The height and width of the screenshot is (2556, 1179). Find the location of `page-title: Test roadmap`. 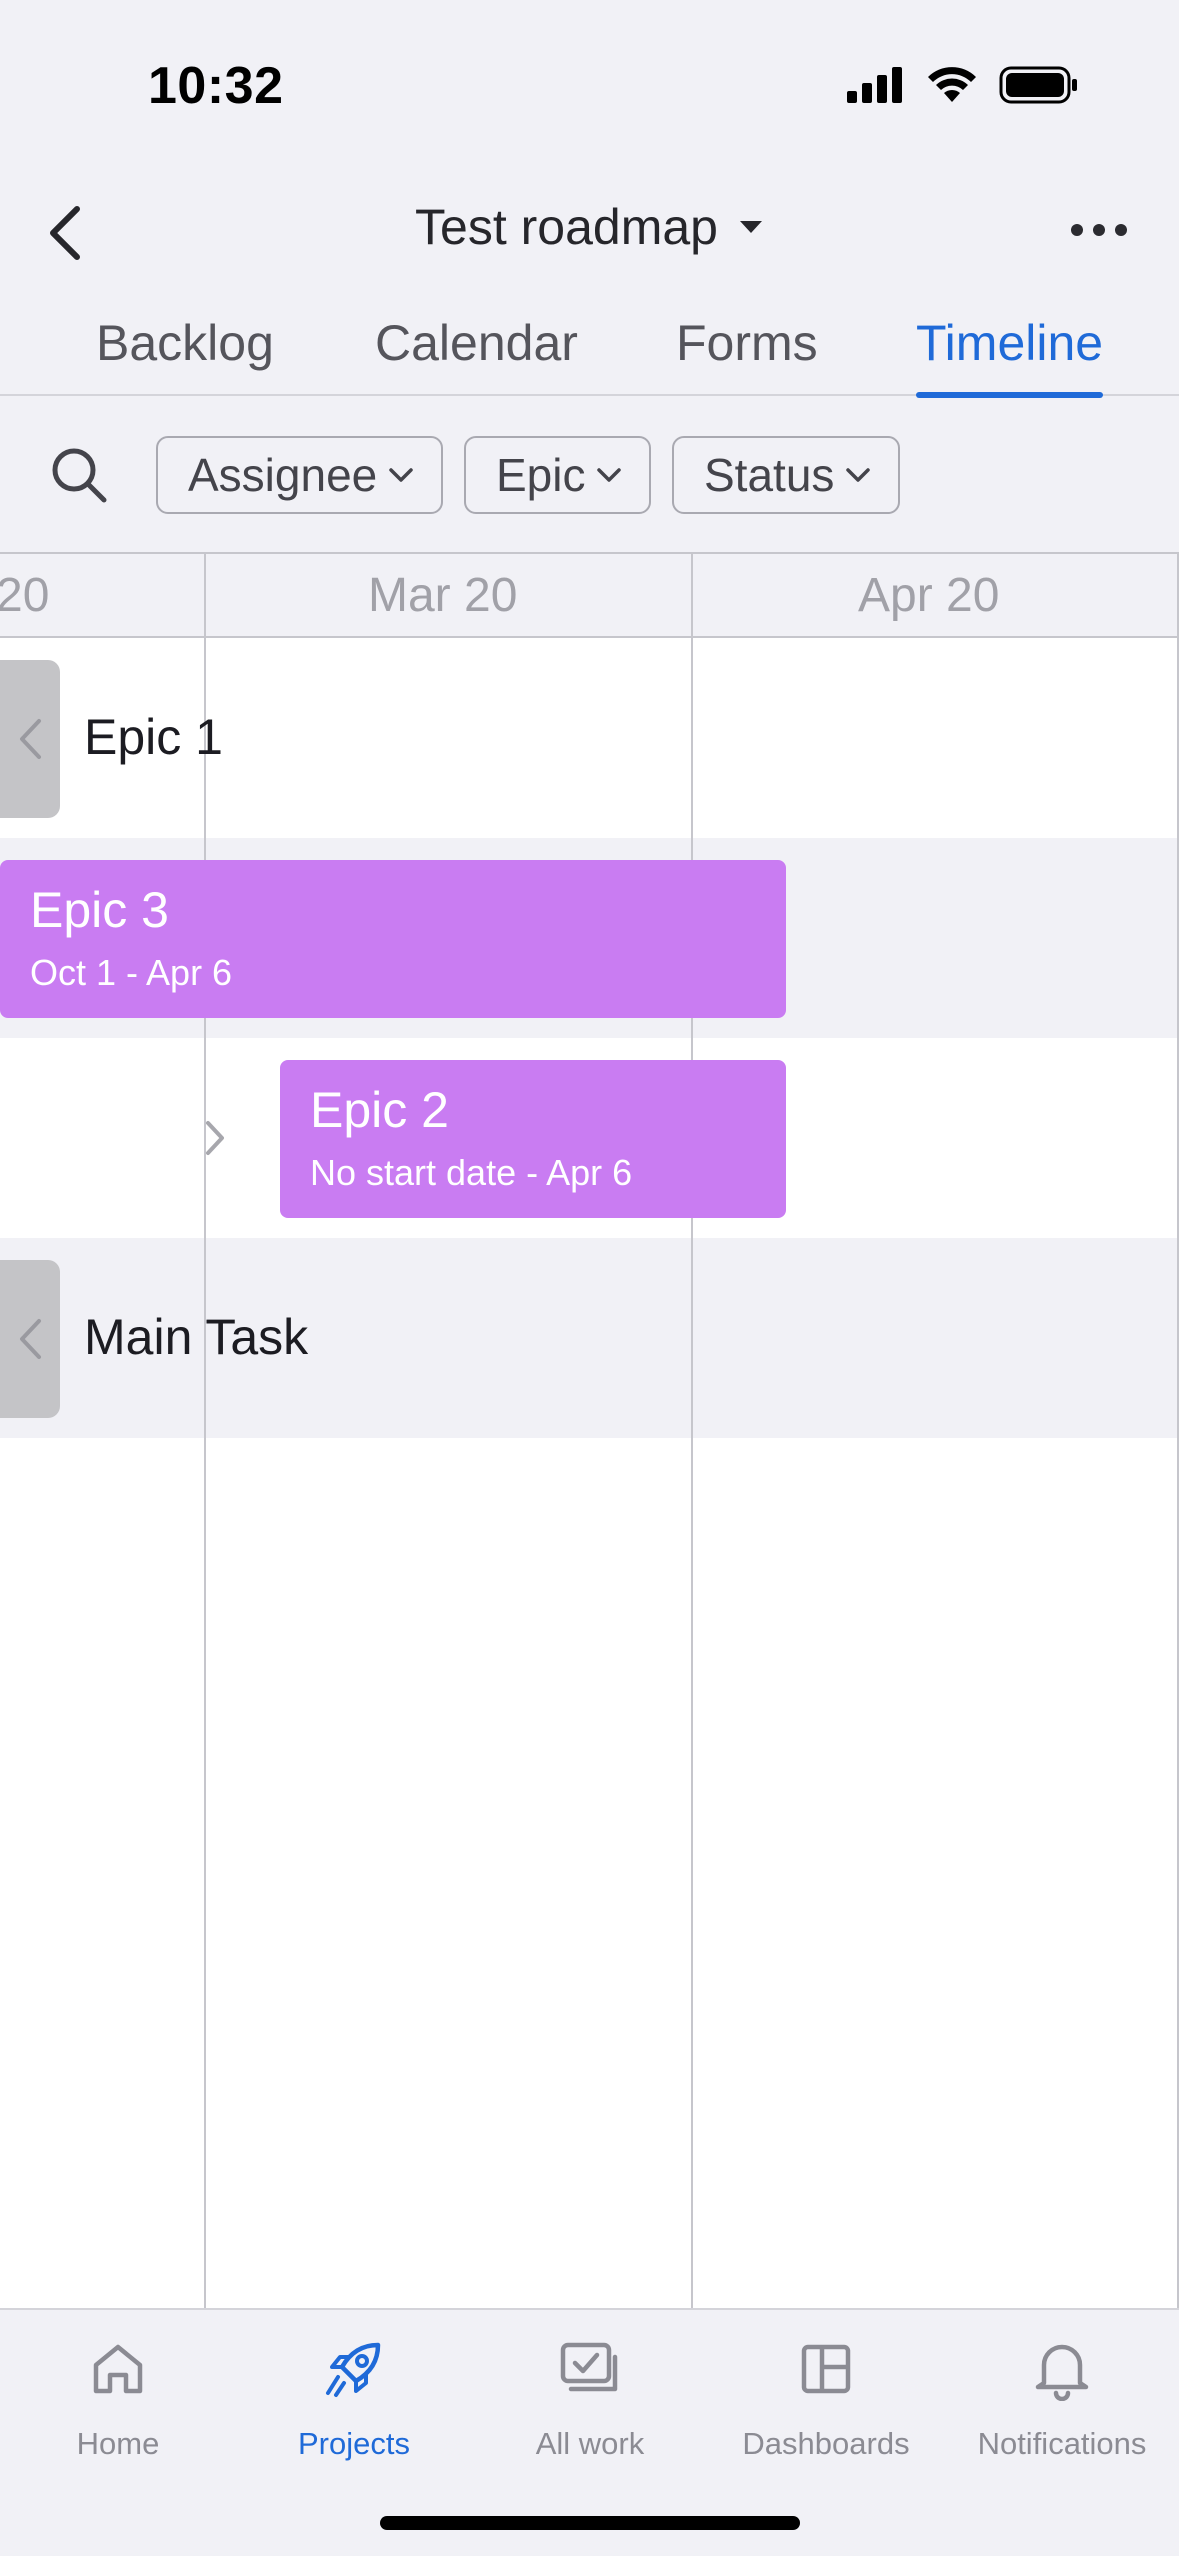

page-title: Test roadmap is located at coordinates (566, 227).